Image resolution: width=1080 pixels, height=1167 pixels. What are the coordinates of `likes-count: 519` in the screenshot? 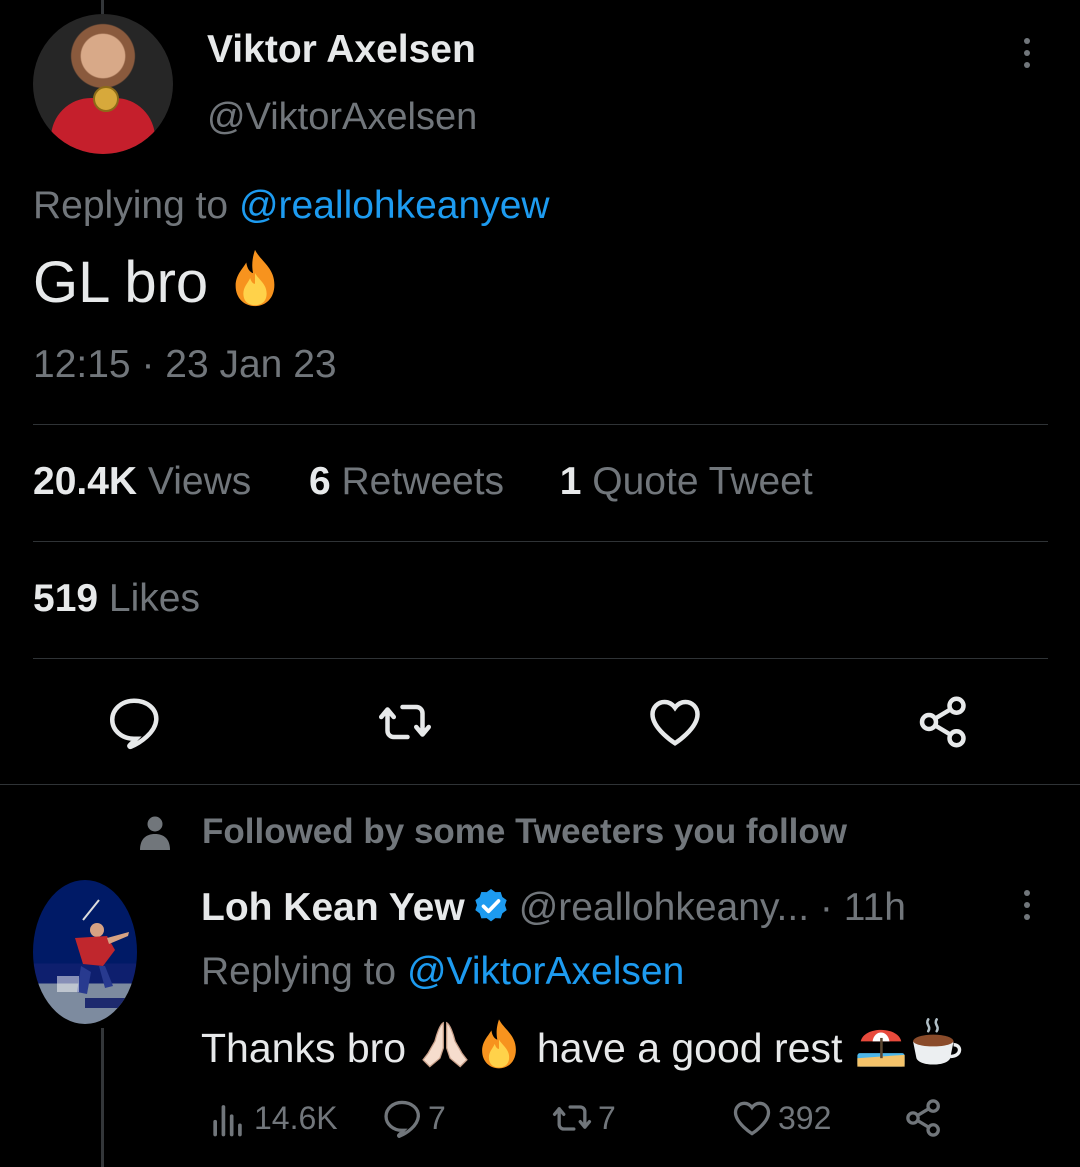 It's located at (66, 598).